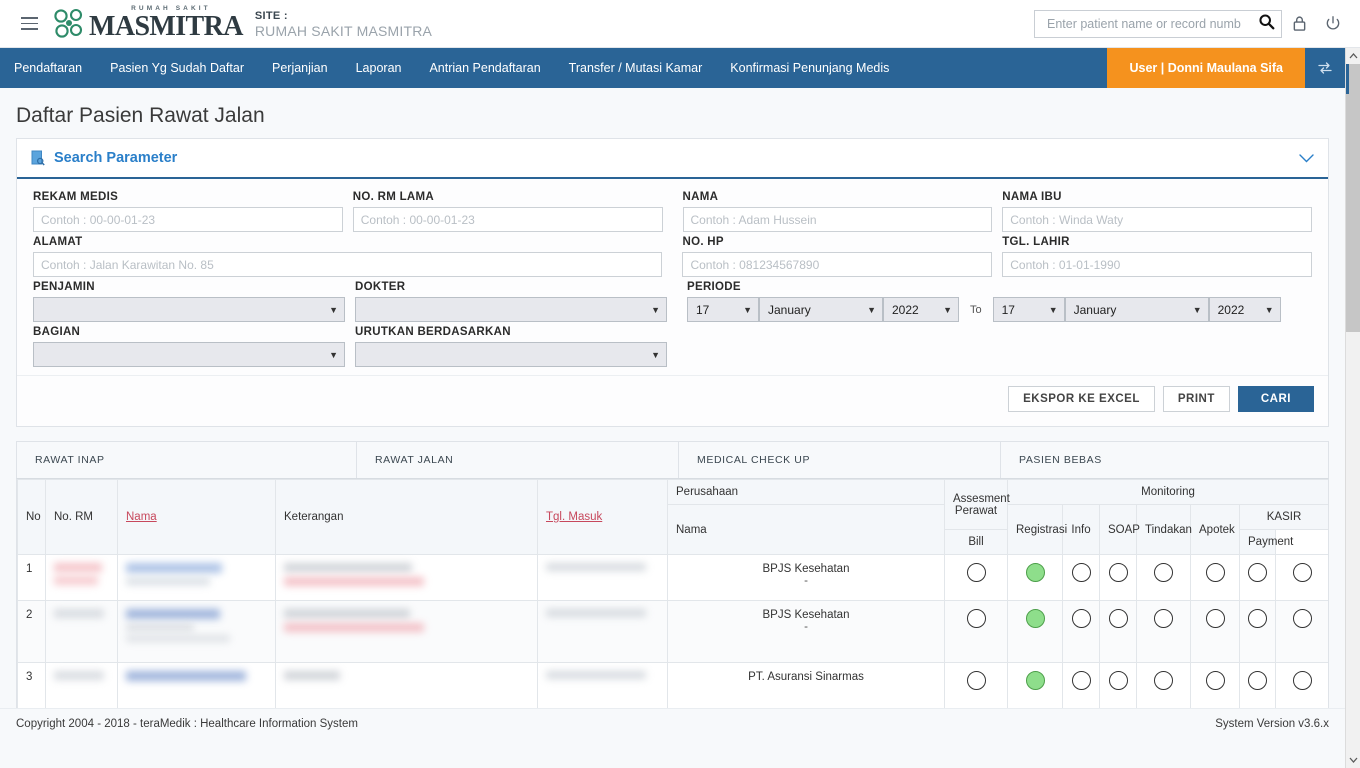 This screenshot has height=768, width=1360. I want to click on cell-nama-redacted, so click(196, 577).